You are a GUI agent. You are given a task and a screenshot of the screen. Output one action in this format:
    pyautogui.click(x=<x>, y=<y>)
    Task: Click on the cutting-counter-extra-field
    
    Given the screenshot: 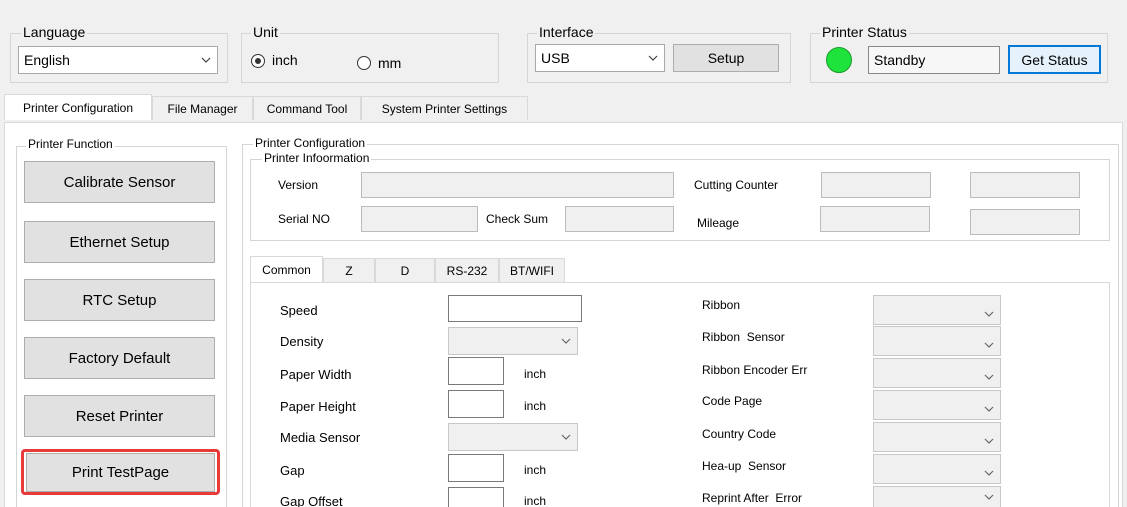 What is the action you would take?
    pyautogui.click(x=1025, y=185)
    